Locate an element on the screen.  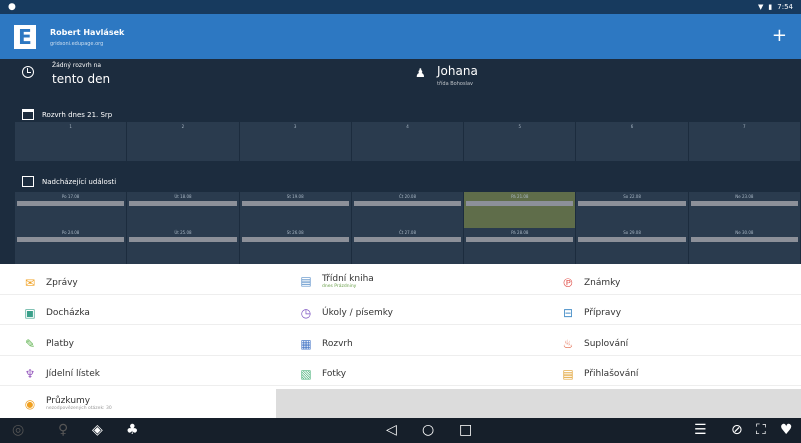
event-day: Ne 23.08 is located at coordinates (745, 210).